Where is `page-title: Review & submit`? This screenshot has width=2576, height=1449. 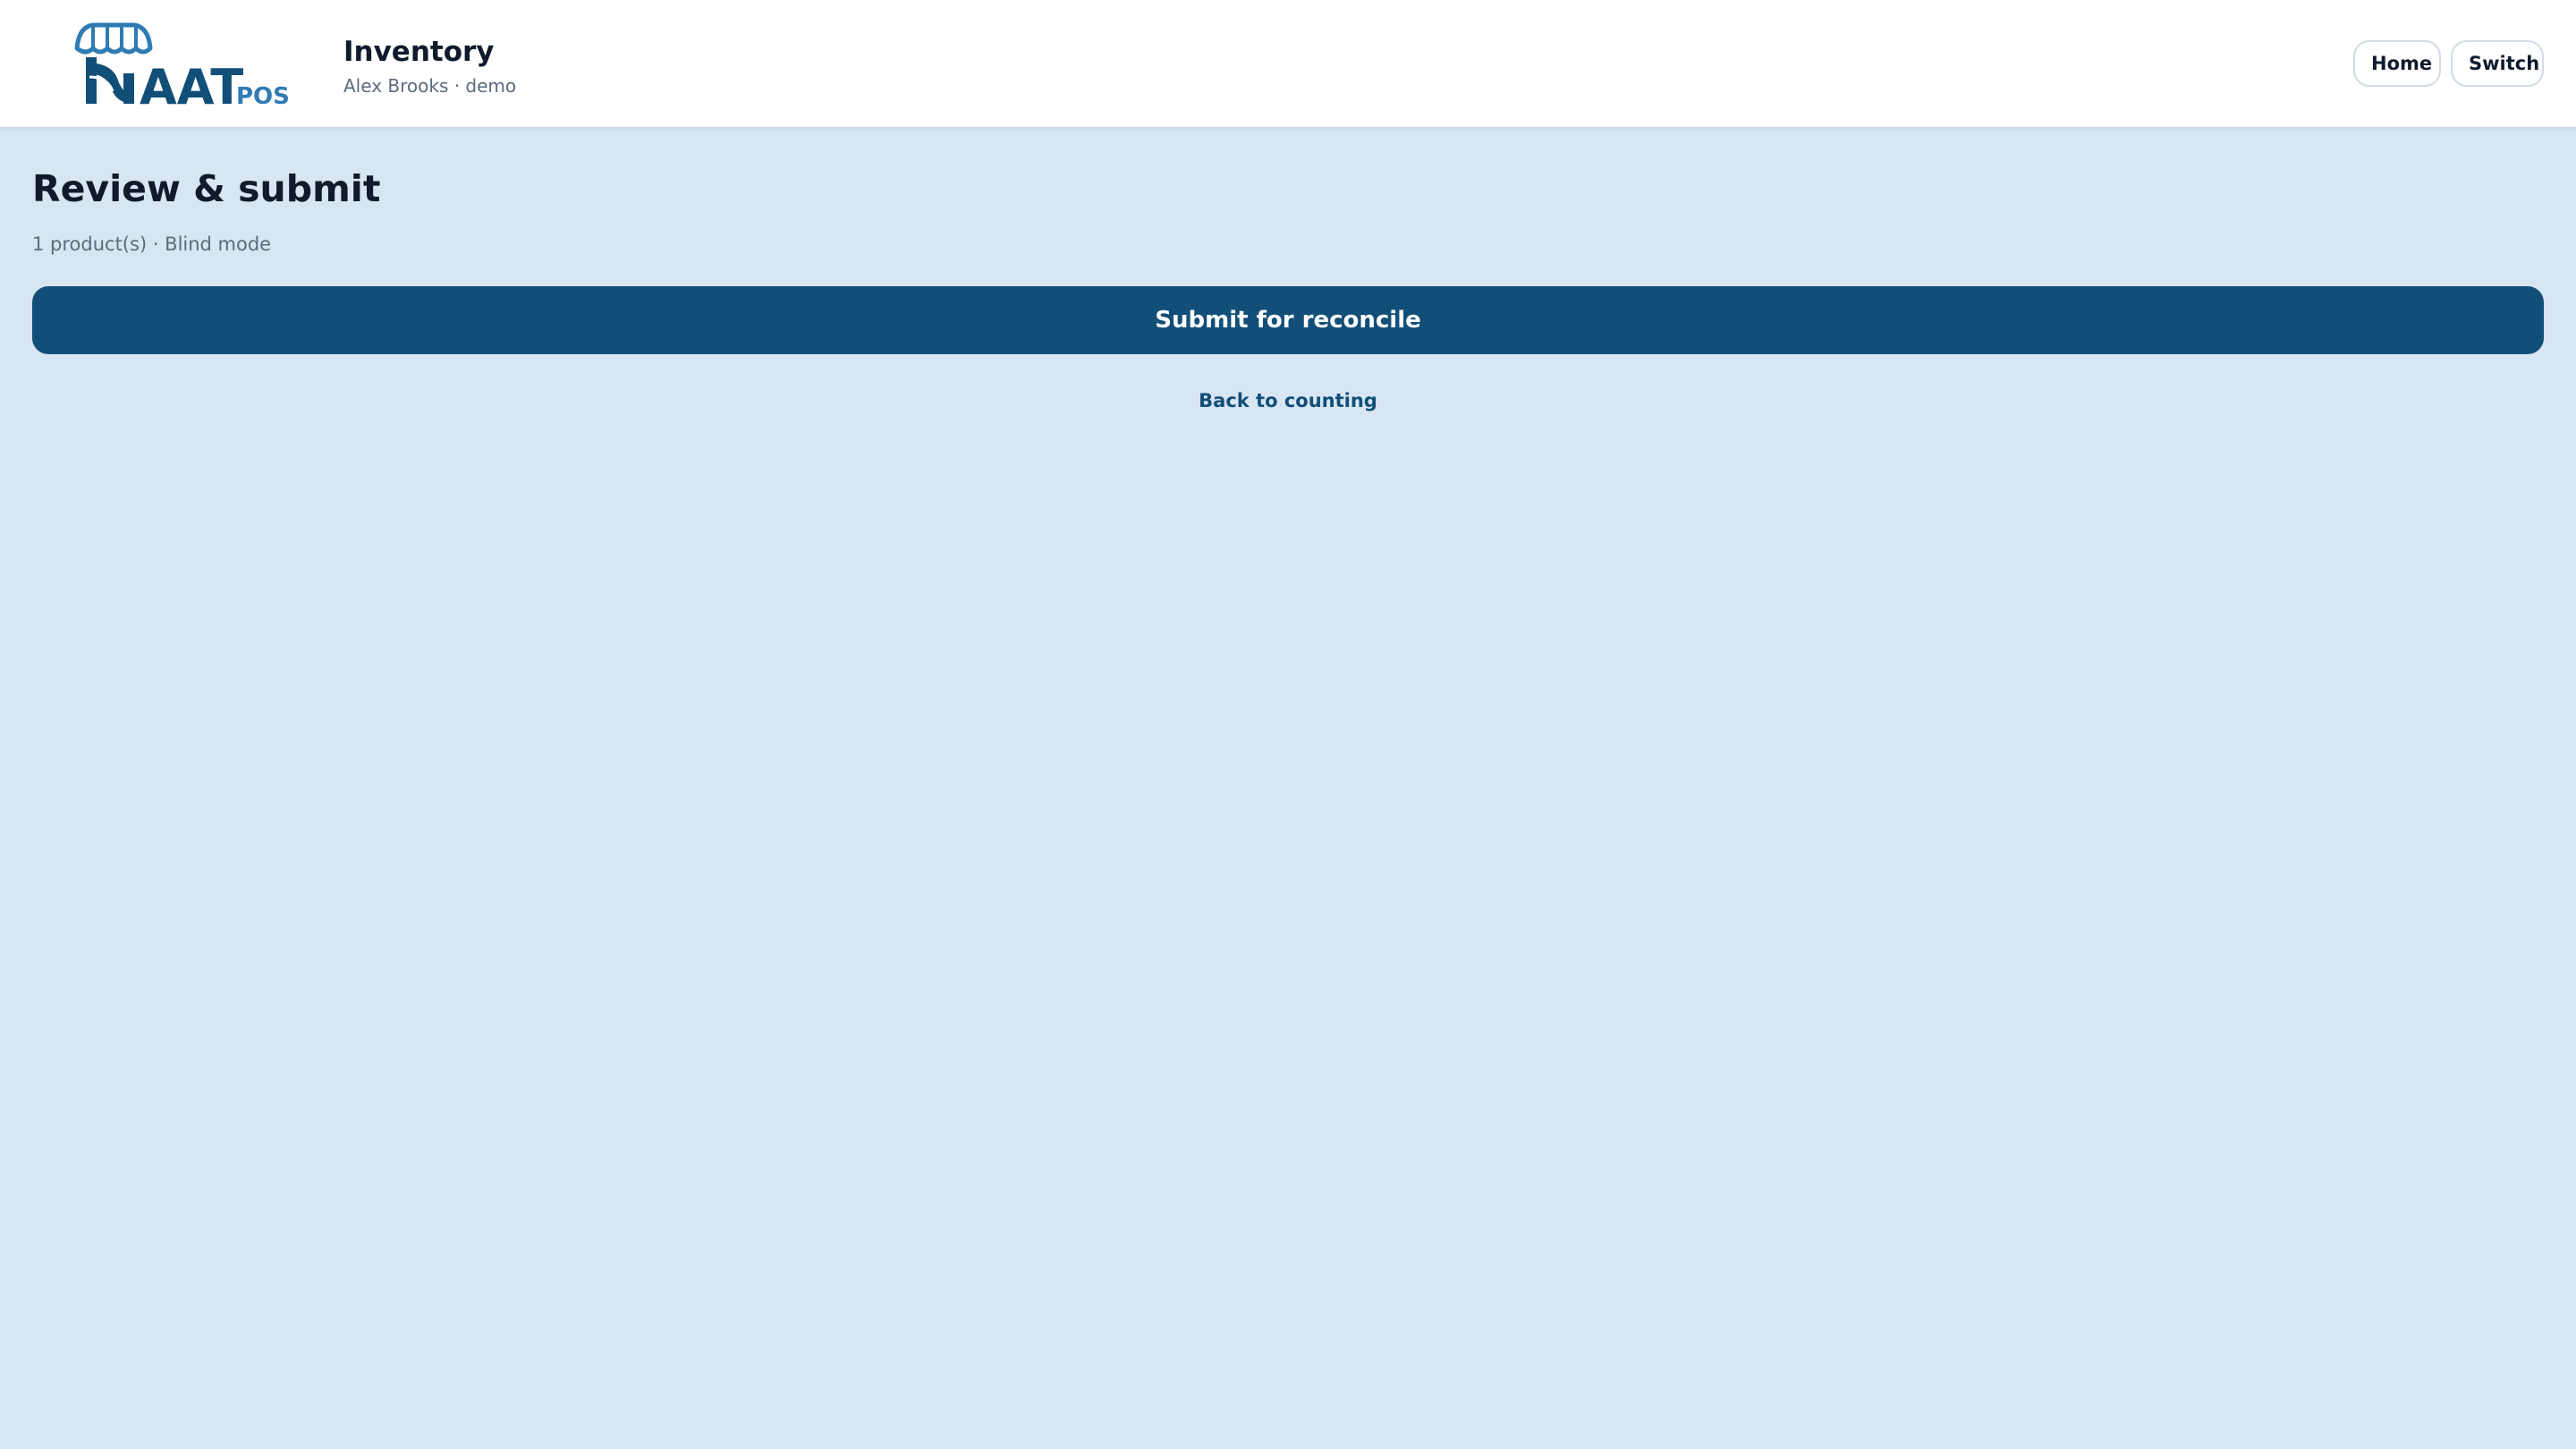 page-title: Review & submit is located at coordinates (206, 188).